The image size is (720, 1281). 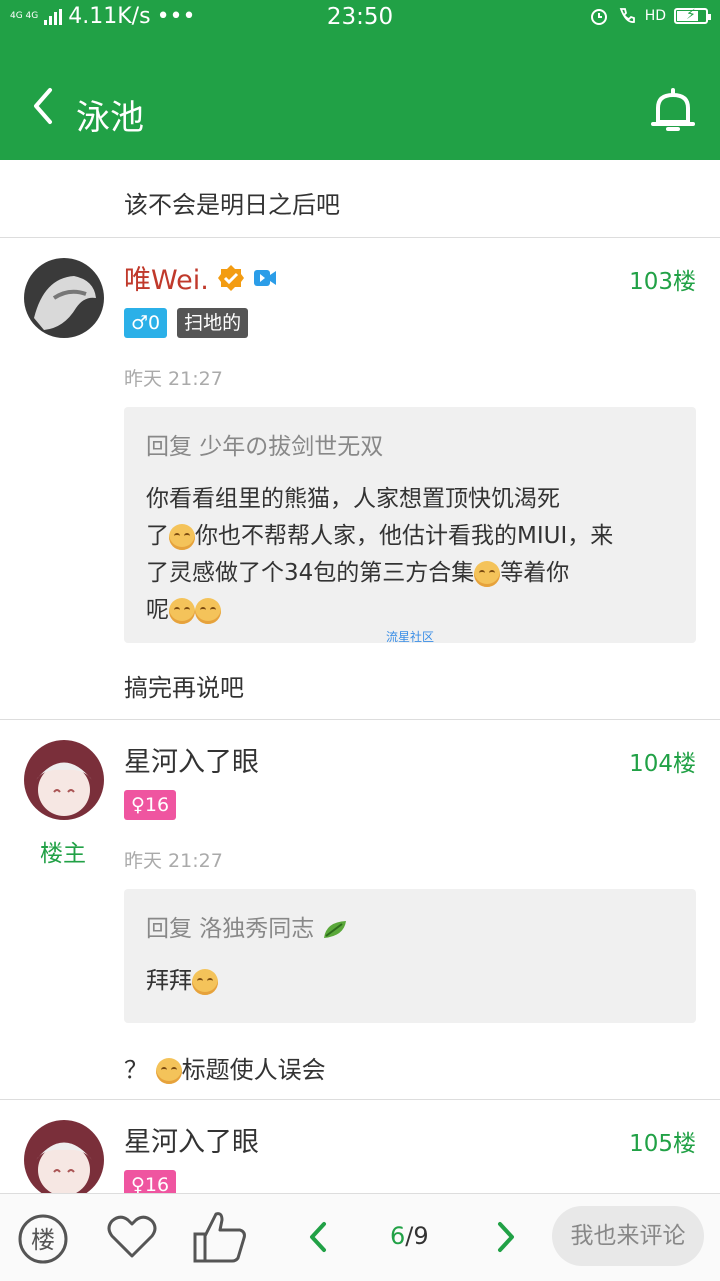 What do you see at coordinates (146, 323) in the screenshot?
I see `gender-badge: ♂0` at bounding box center [146, 323].